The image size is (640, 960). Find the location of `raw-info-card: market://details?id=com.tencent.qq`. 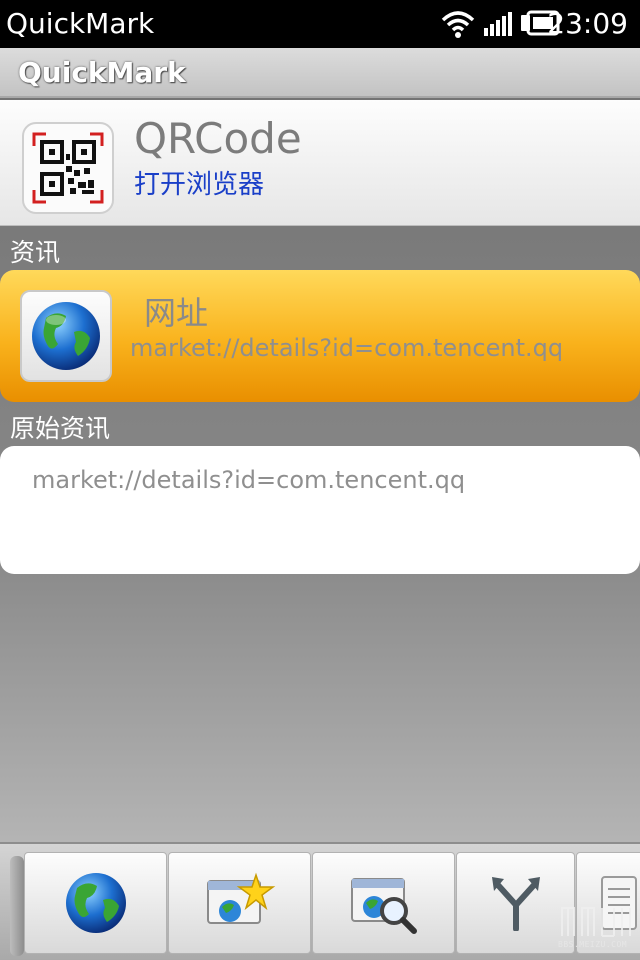

raw-info-card: market://details?id=com.tencent.qq is located at coordinates (320, 510).